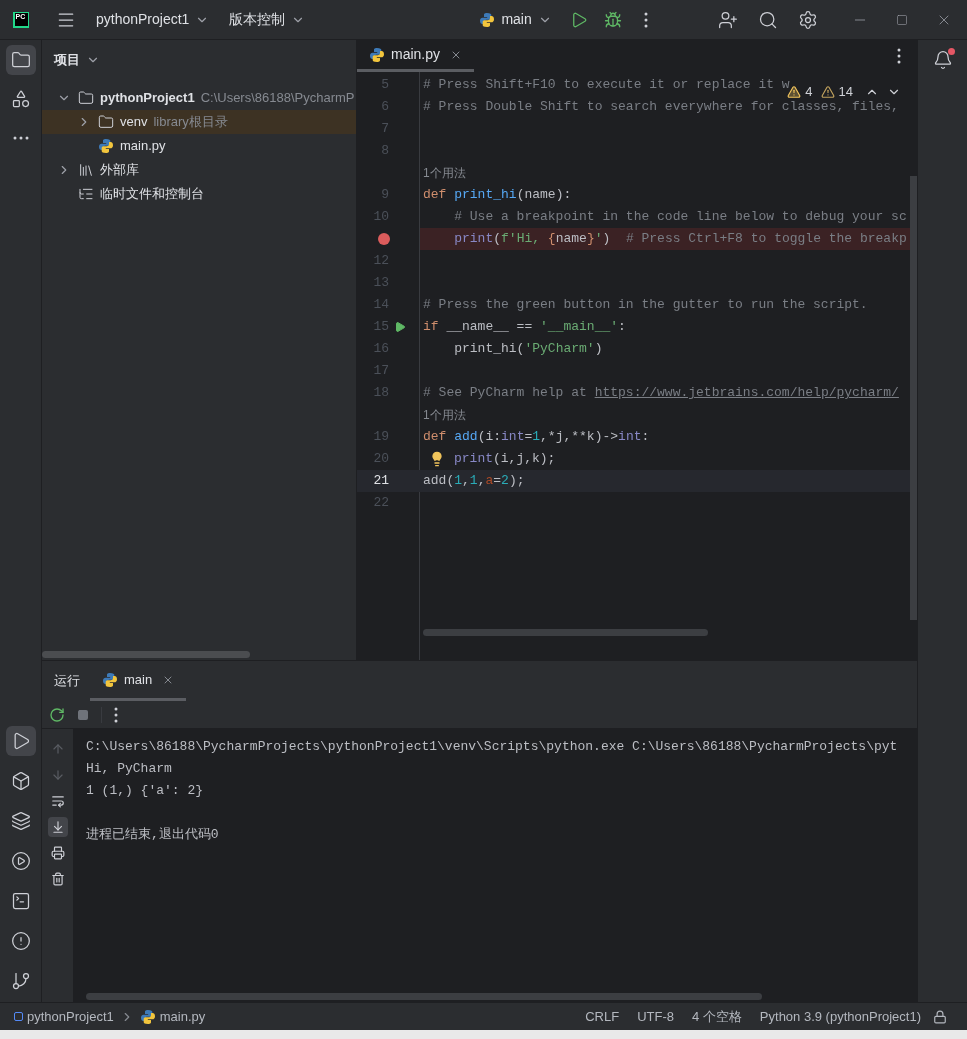 The image size is (967, 1039). What do you see at coordinates (152, 194) in the screenshot?
I see `item-label: 临时文件和控制台` at bounding box center [152, 194].